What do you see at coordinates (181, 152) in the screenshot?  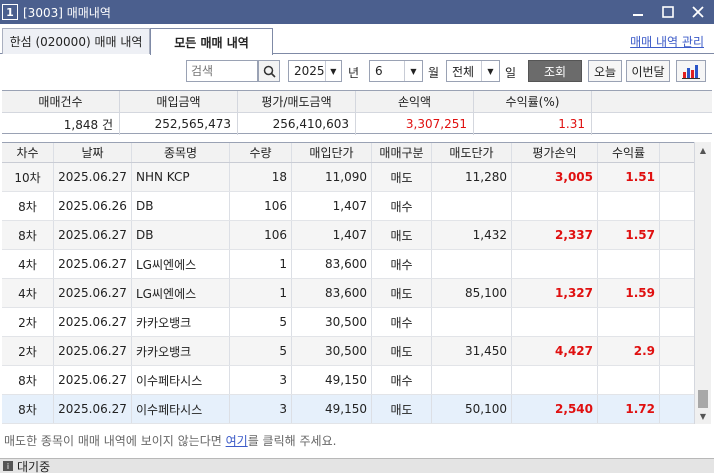 I see `col-header: 종목명` at bounding box center [181, 152].